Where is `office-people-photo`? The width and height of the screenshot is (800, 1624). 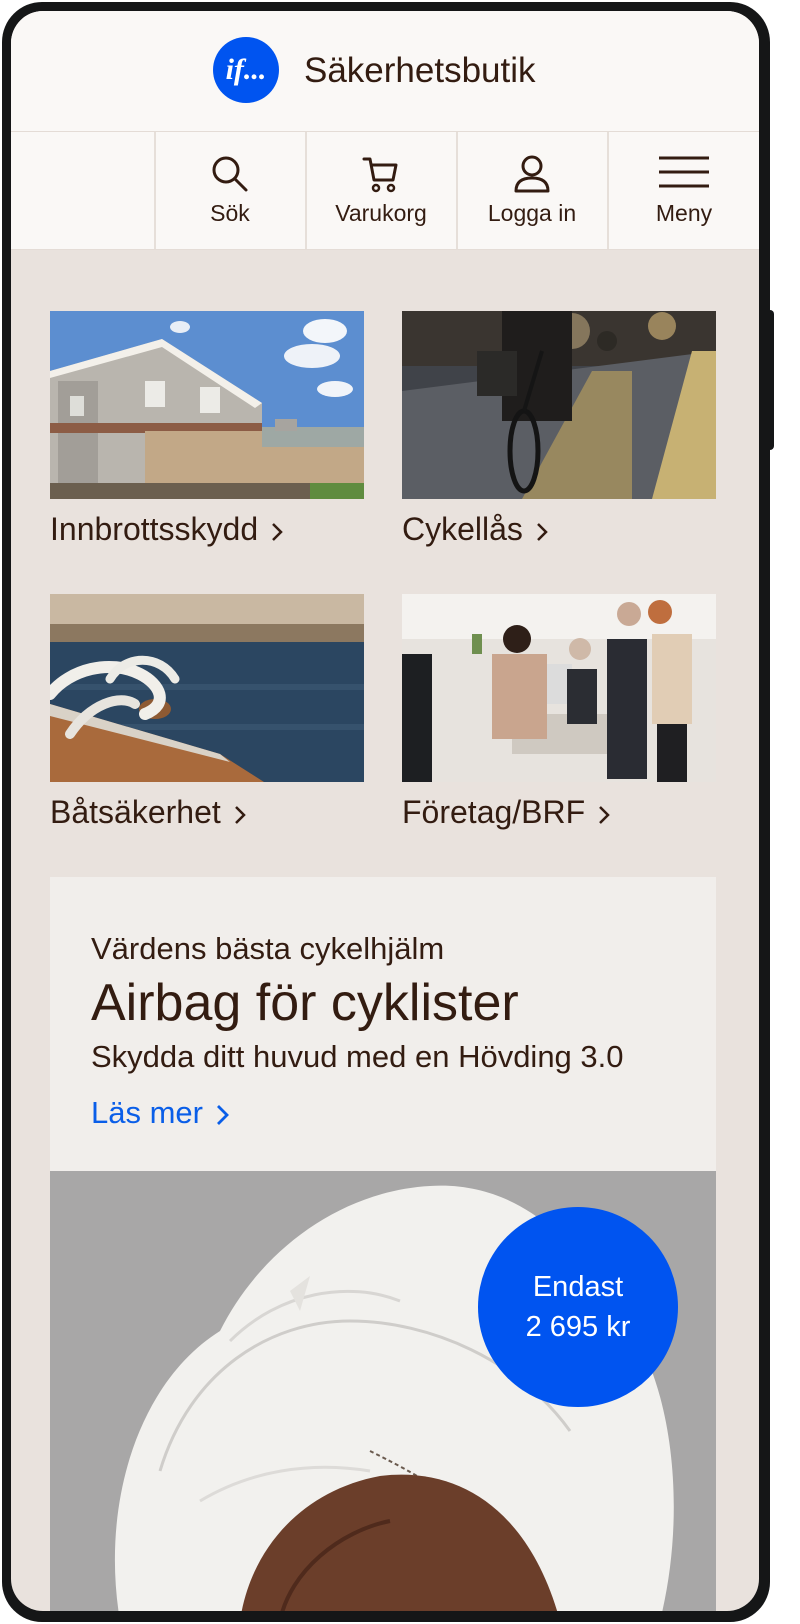
office-people-photo is located at coordinates (559, 688).